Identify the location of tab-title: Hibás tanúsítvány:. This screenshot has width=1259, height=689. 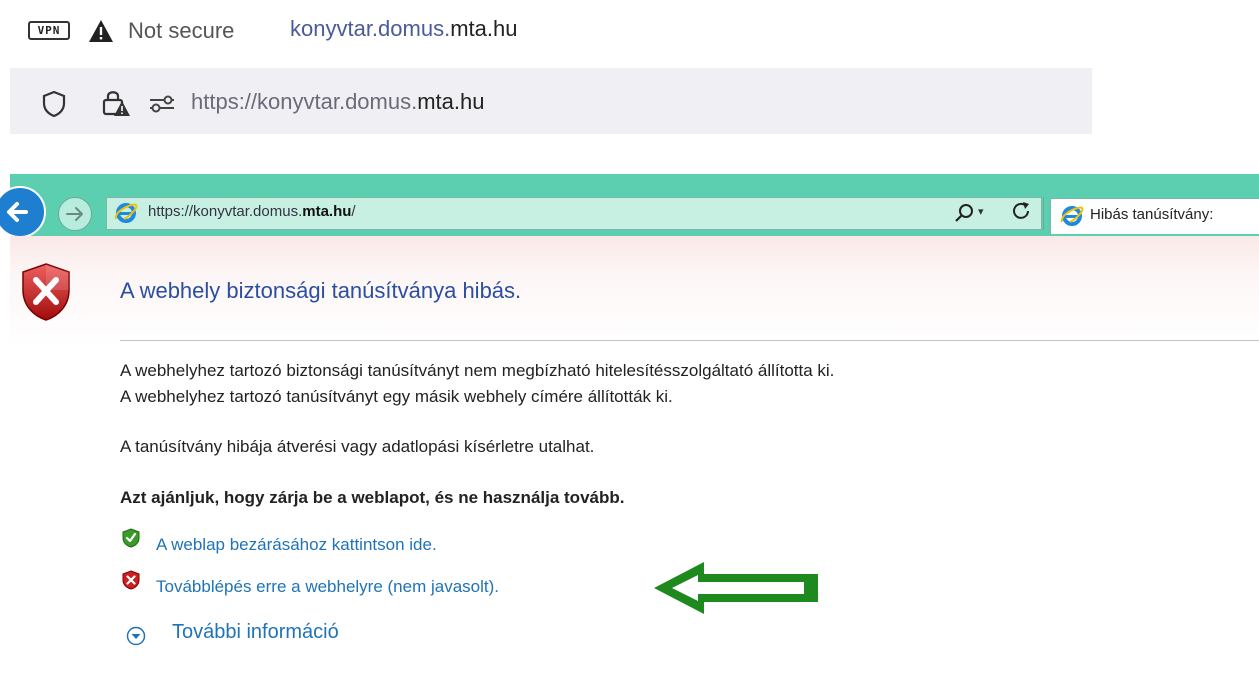
(1151, 214).